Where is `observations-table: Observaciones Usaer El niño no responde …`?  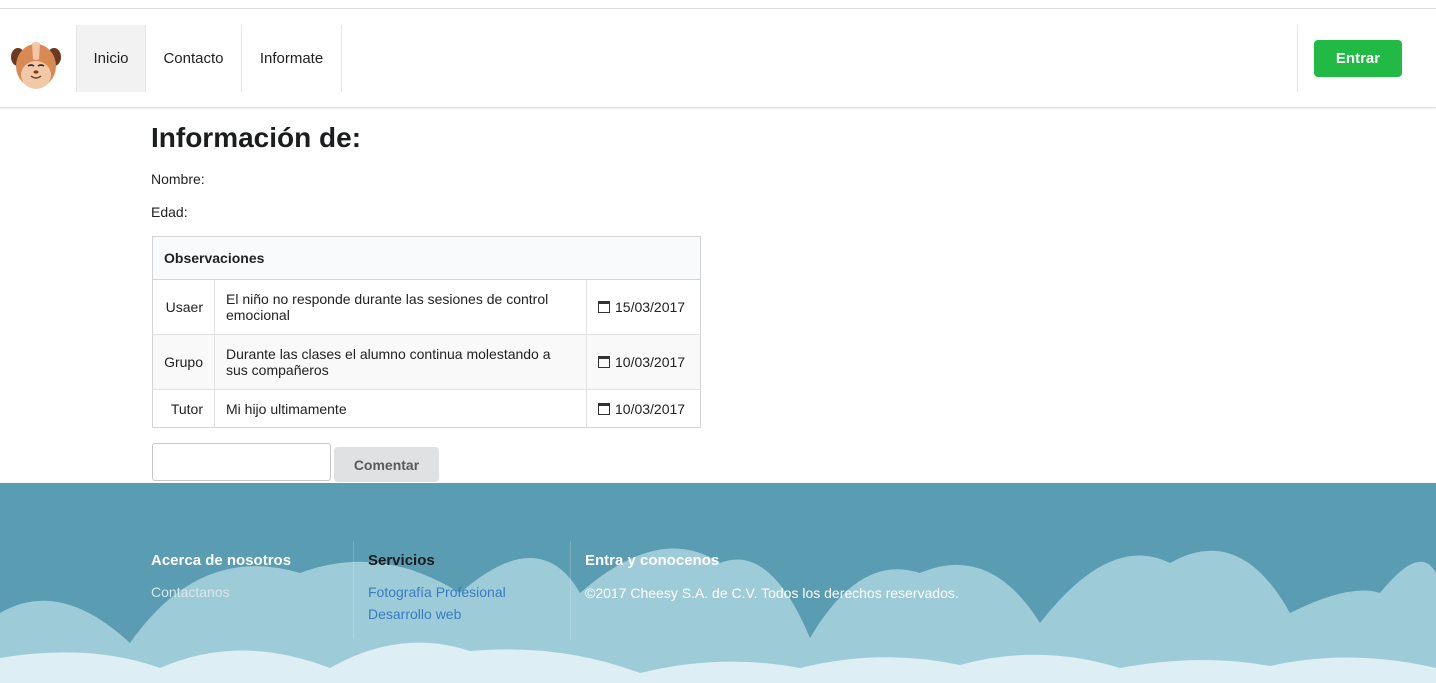 observations-table: Observaciones Usaer El niño no responde … is located at coordinates (426, 332).